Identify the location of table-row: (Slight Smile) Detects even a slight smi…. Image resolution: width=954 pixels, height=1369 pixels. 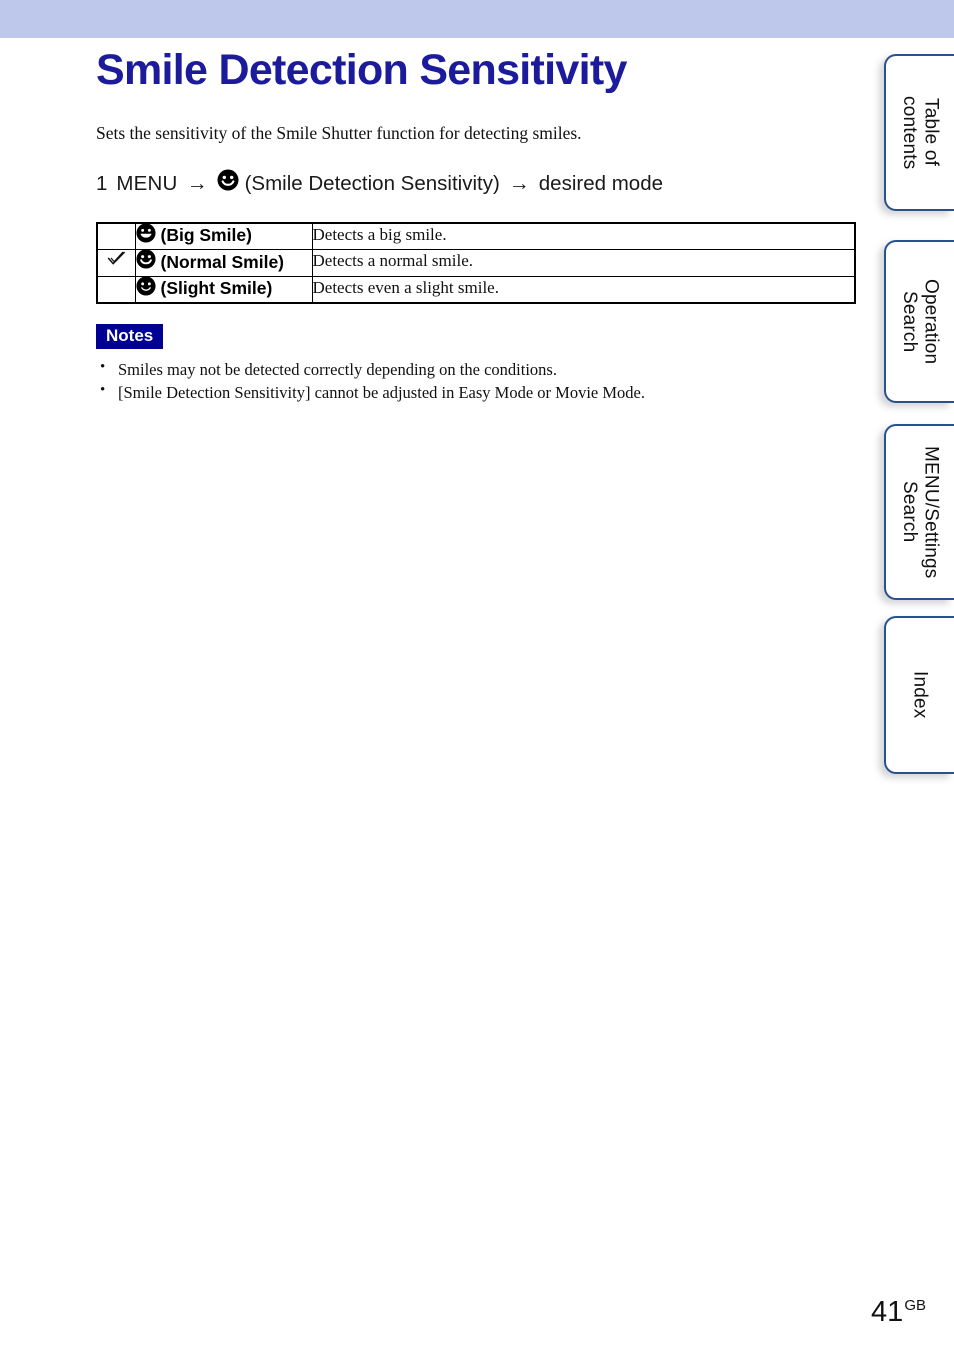
(476, 289).